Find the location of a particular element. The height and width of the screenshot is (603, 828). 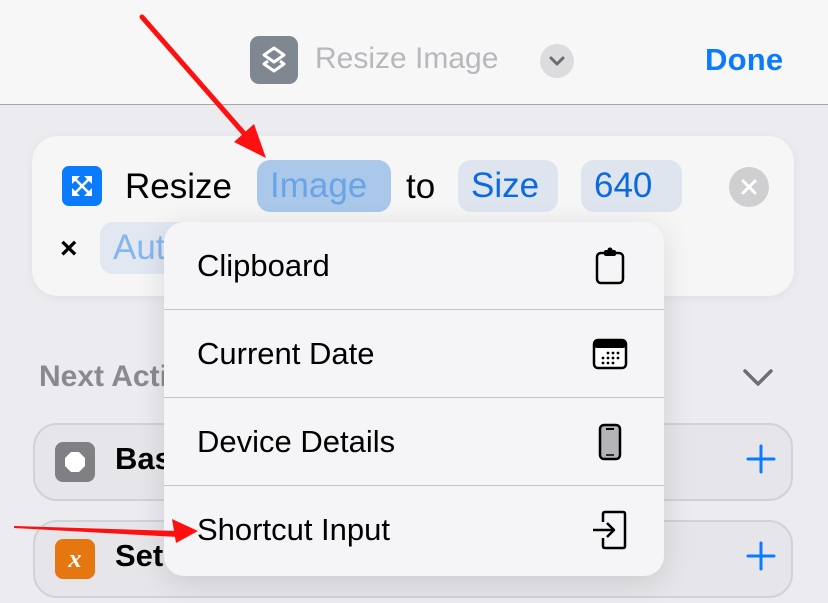

remove-action-button is located at coordinates (749, 187).